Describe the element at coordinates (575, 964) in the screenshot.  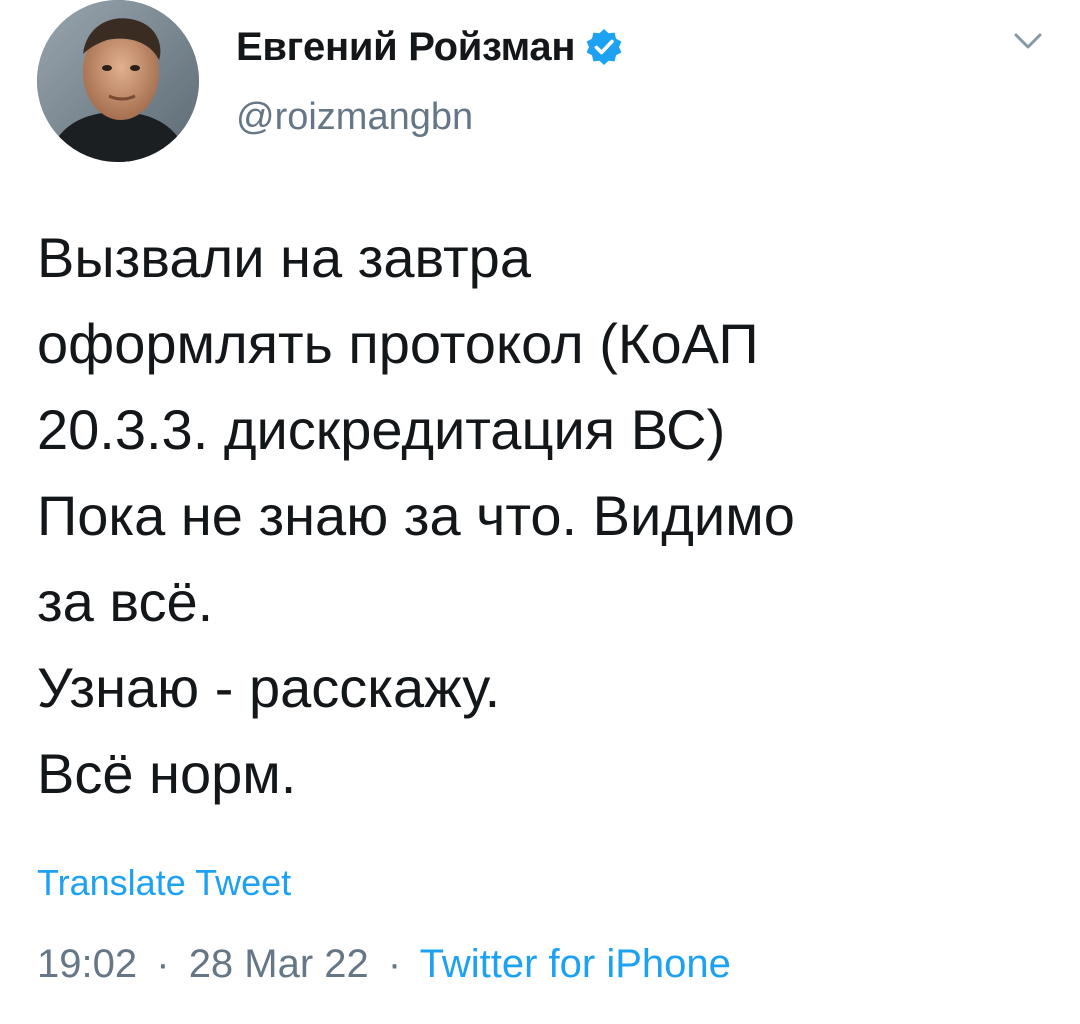
I see `tweet-source-link: Twitter for iPhone` at that location.